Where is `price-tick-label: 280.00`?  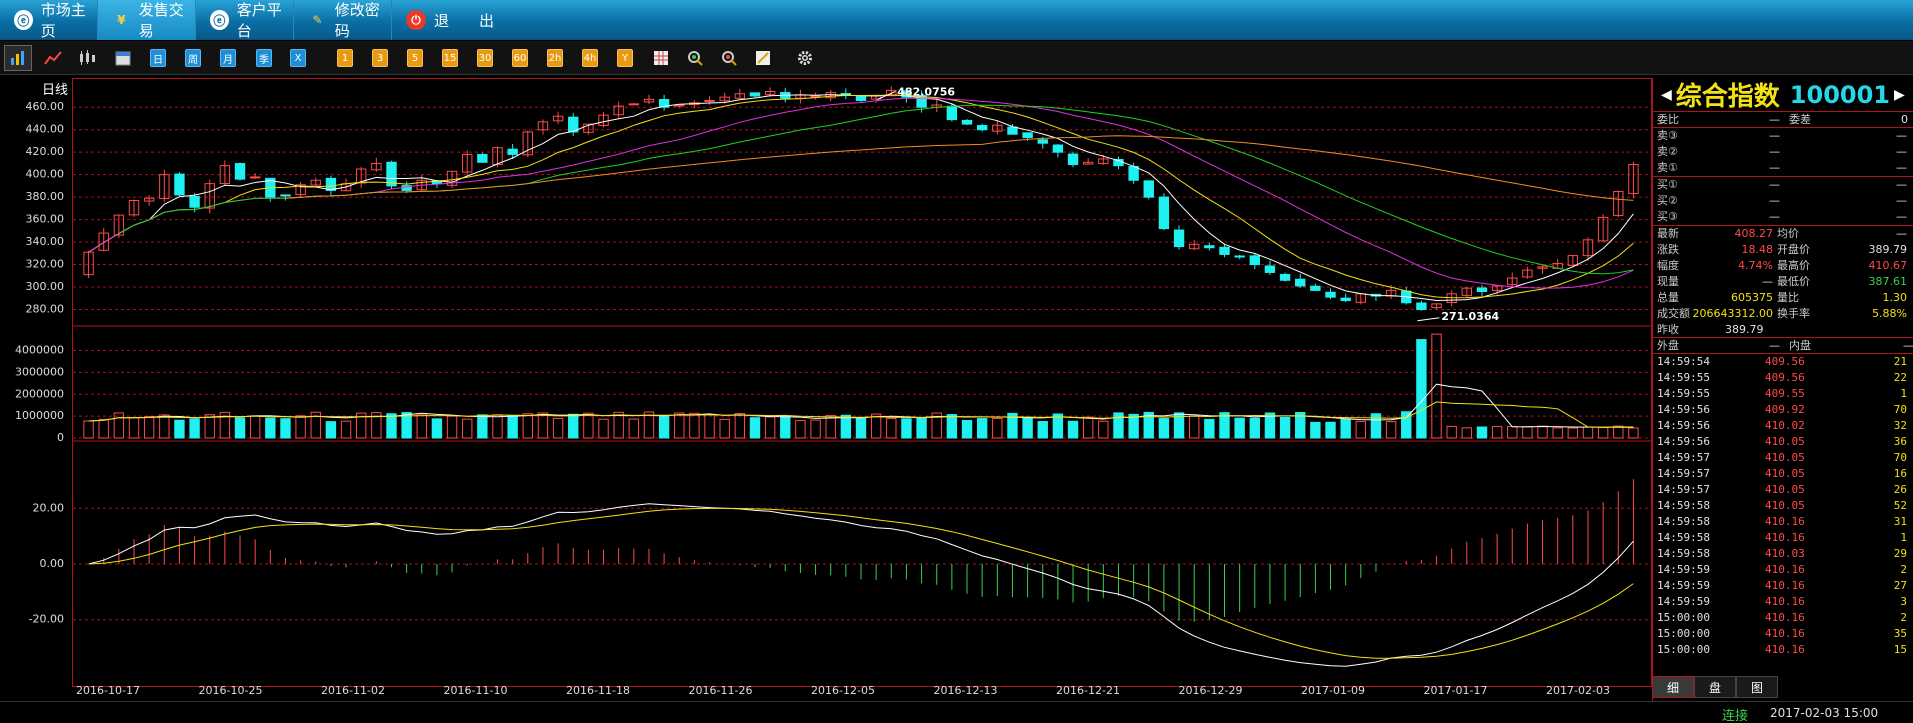 price-tick-label: 280.00 is located at coordinates (45, 309).